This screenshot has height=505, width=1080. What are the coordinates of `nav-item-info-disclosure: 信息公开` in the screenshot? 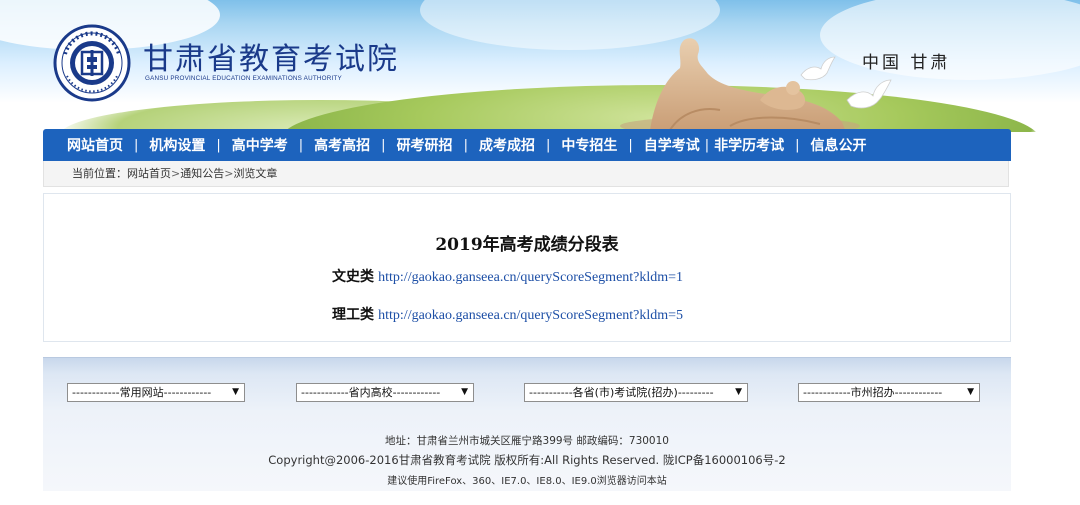 It's located at (839, 145).